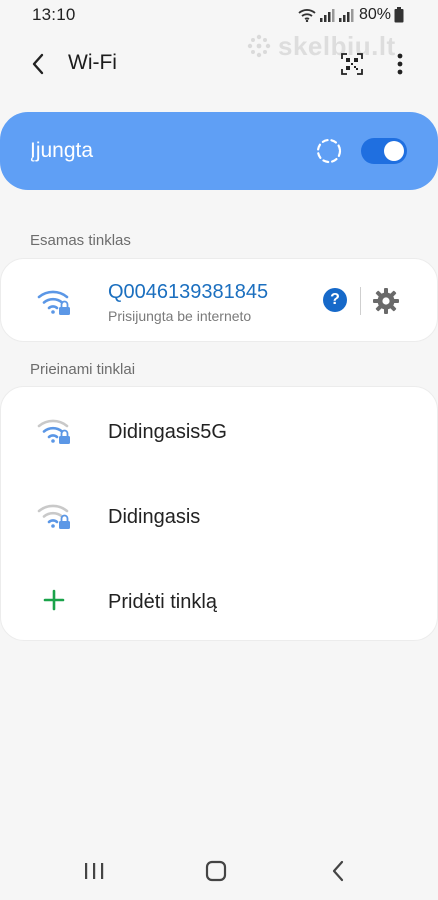 The height and width of the screenshot is (900, 438). I want to click on page-title: Wi-Fi, so click(92, 62).